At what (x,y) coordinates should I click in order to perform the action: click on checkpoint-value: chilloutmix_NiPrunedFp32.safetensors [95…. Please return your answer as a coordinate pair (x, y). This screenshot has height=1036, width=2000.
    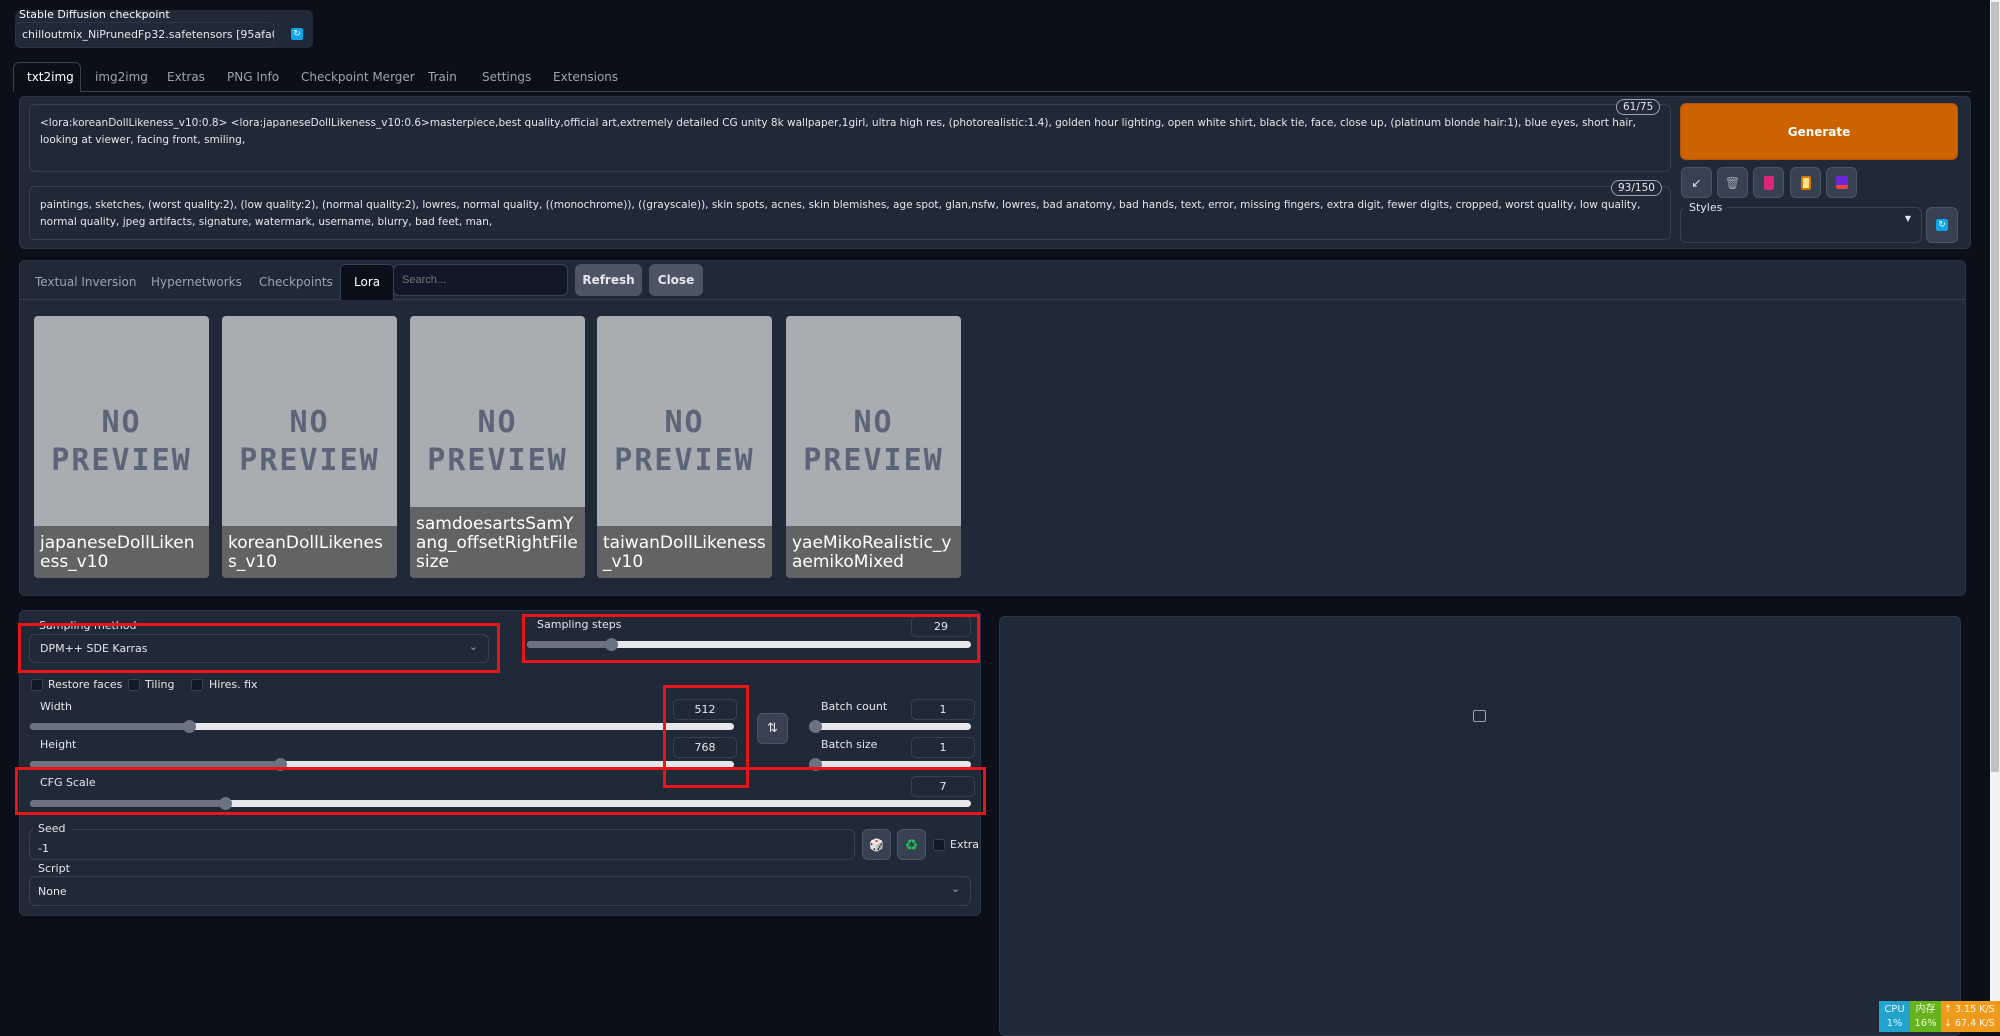
    Looking at the image, I should click on (148, 34).